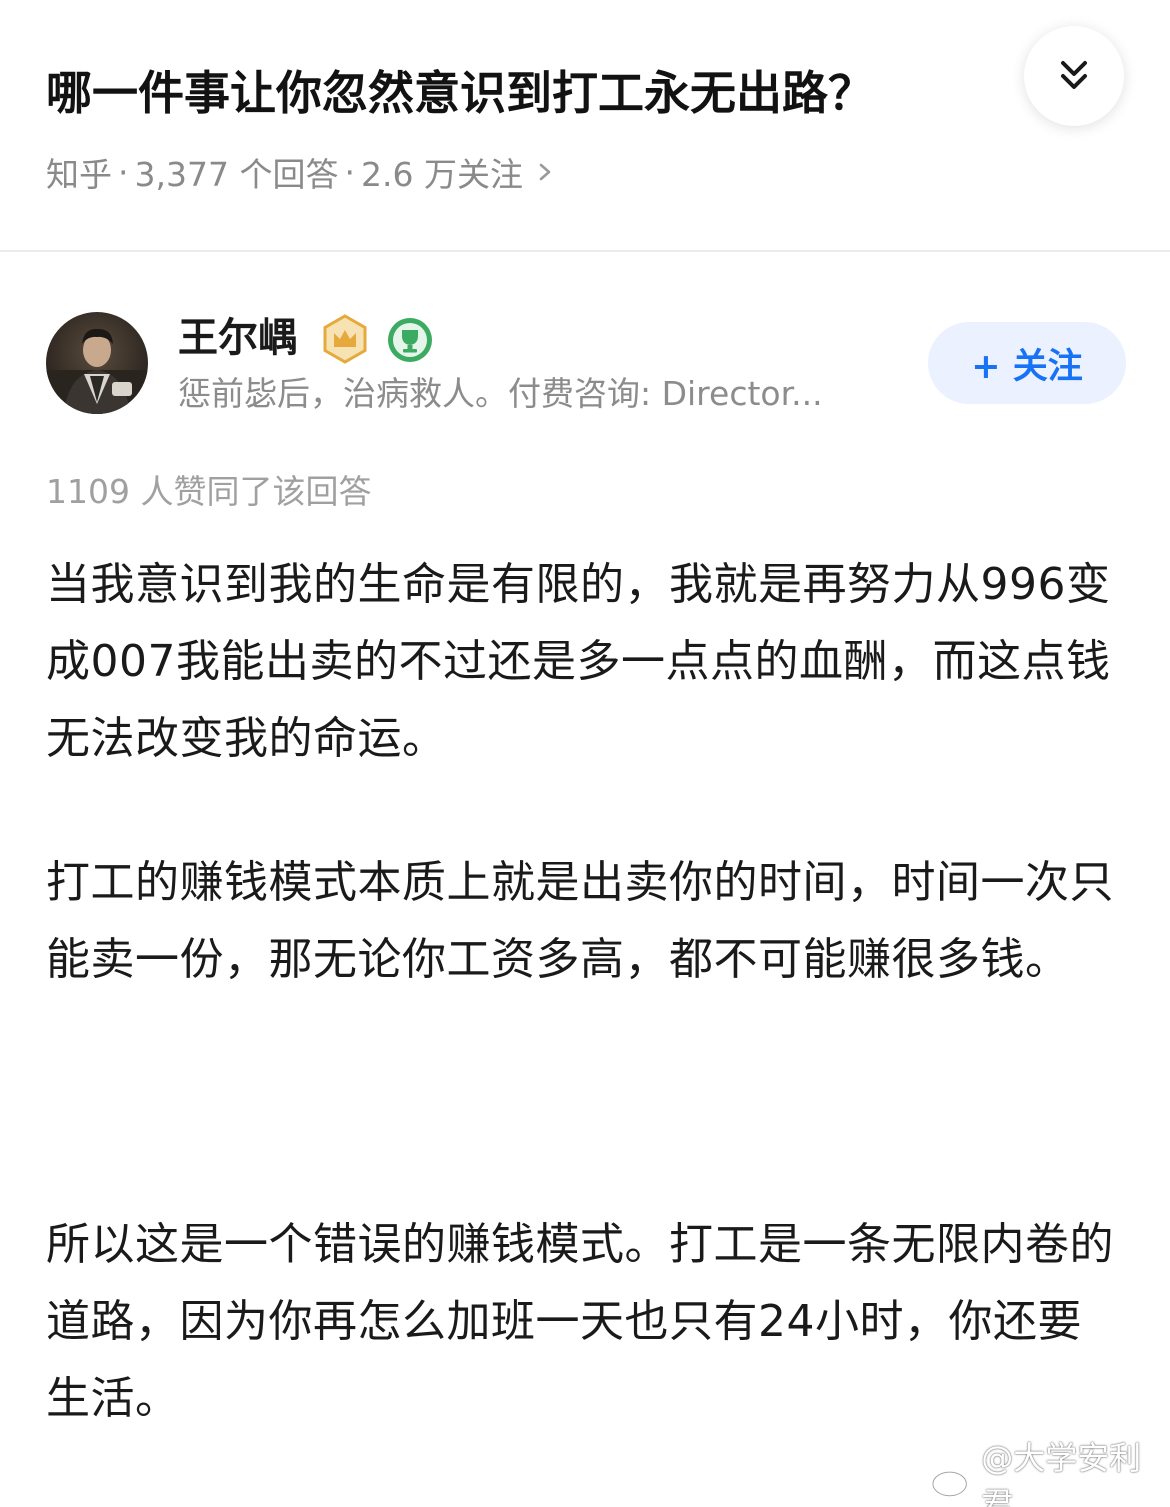 Image resolution: width=1170 pixels, height=1507 pixels. Describe the element at coordinates (1061, 1473) in the screenshot. I see `watermark-text: @大学安利君` at that location.